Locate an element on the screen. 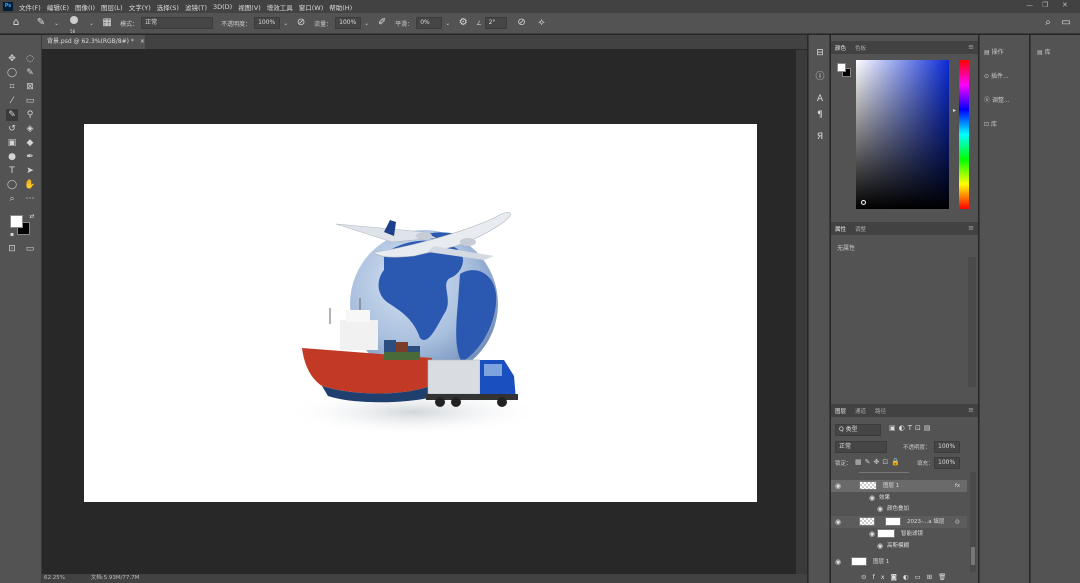  menu-3d: 3D(D) is located at coordinates (222, 7).